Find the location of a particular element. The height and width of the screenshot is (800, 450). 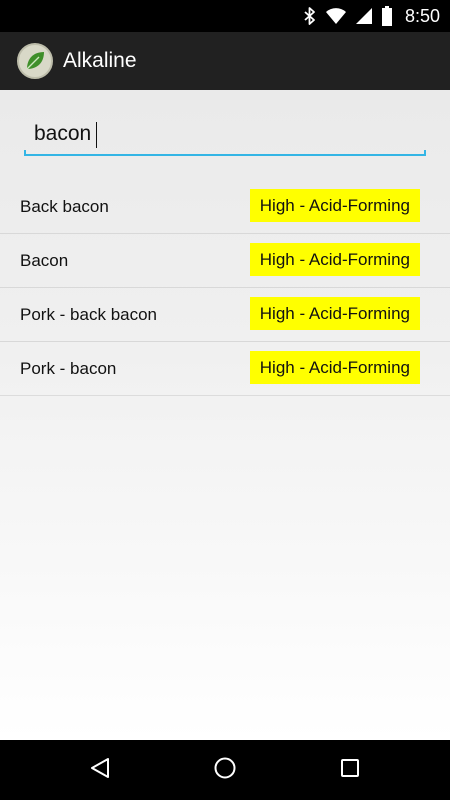

back-button is located at coordinates (100, 770).